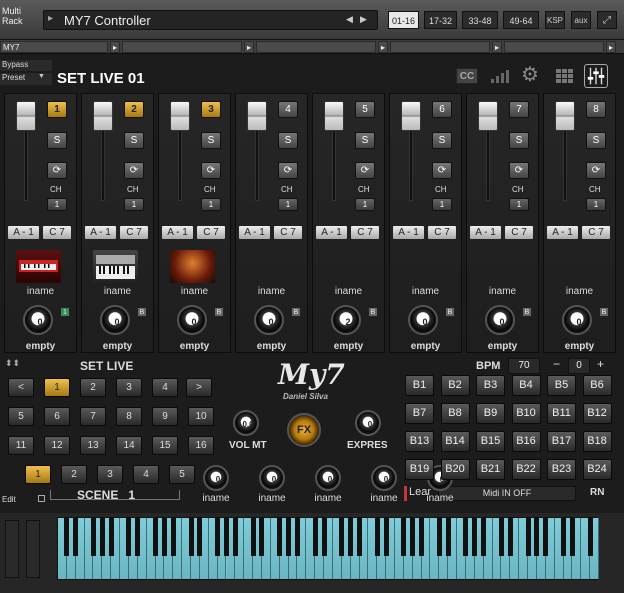 The width and height of the screenshot is (624, 593). Describe the element at coordinates (607, 20) in the screenshot. I see `expand-icon: ⤢` at that location.